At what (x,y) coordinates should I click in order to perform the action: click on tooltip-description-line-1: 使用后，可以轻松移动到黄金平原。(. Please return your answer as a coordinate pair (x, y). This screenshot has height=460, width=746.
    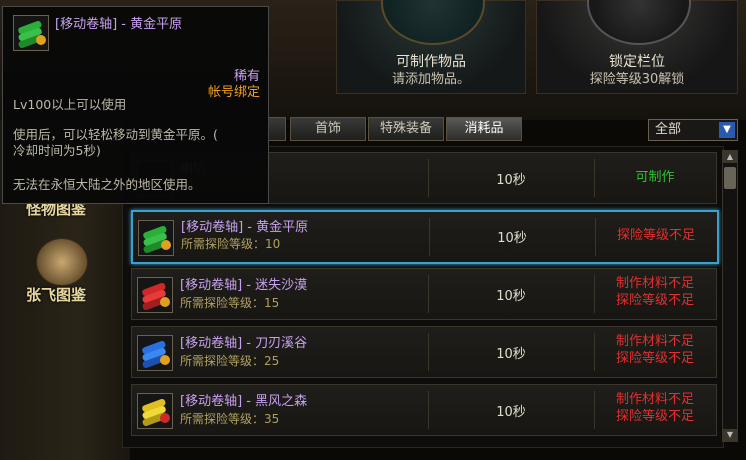
    Looking at the image, I should click on (115, 134).